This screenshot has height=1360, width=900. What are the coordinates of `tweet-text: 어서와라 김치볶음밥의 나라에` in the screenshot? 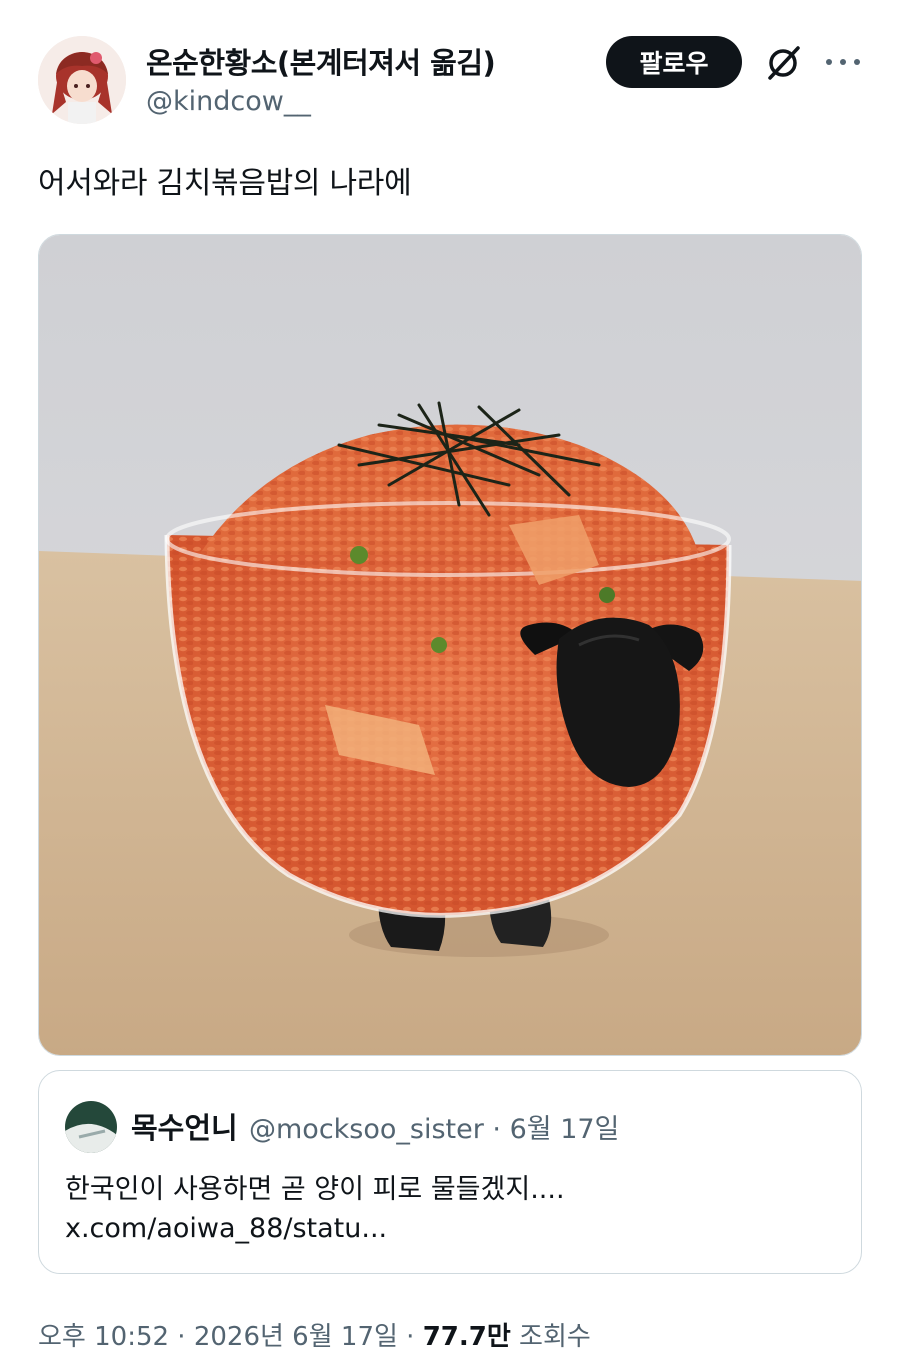 It's located at (225, 183).